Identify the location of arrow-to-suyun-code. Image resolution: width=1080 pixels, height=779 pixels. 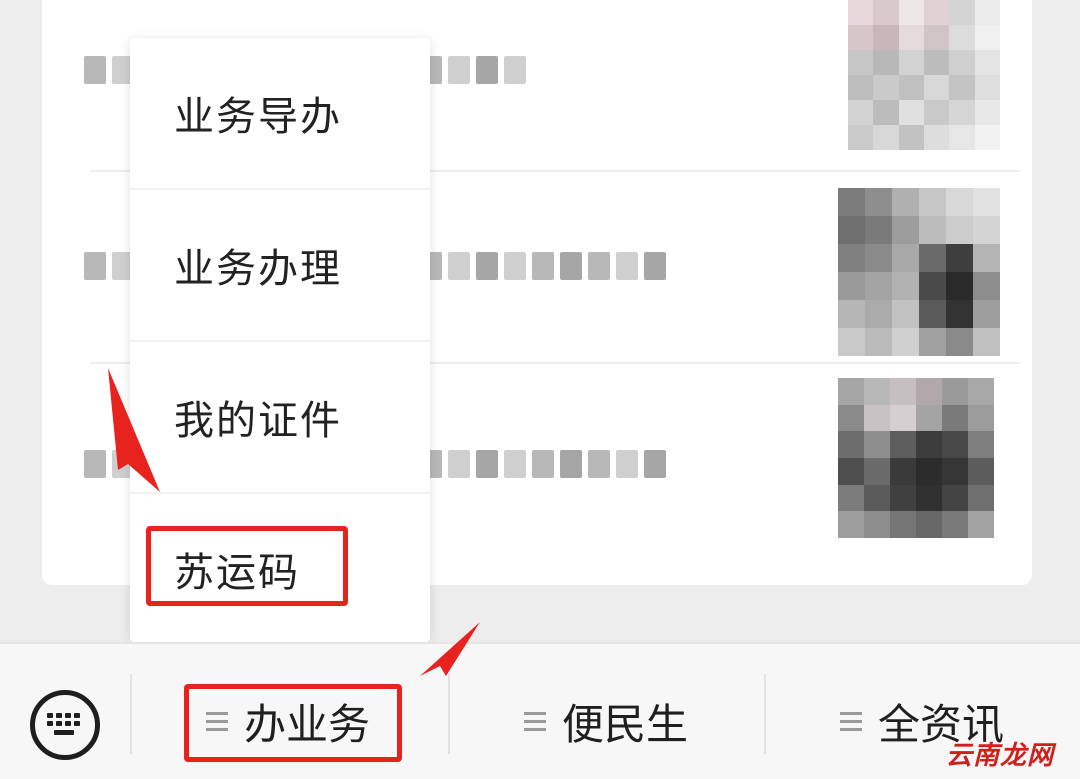
(134, 430).